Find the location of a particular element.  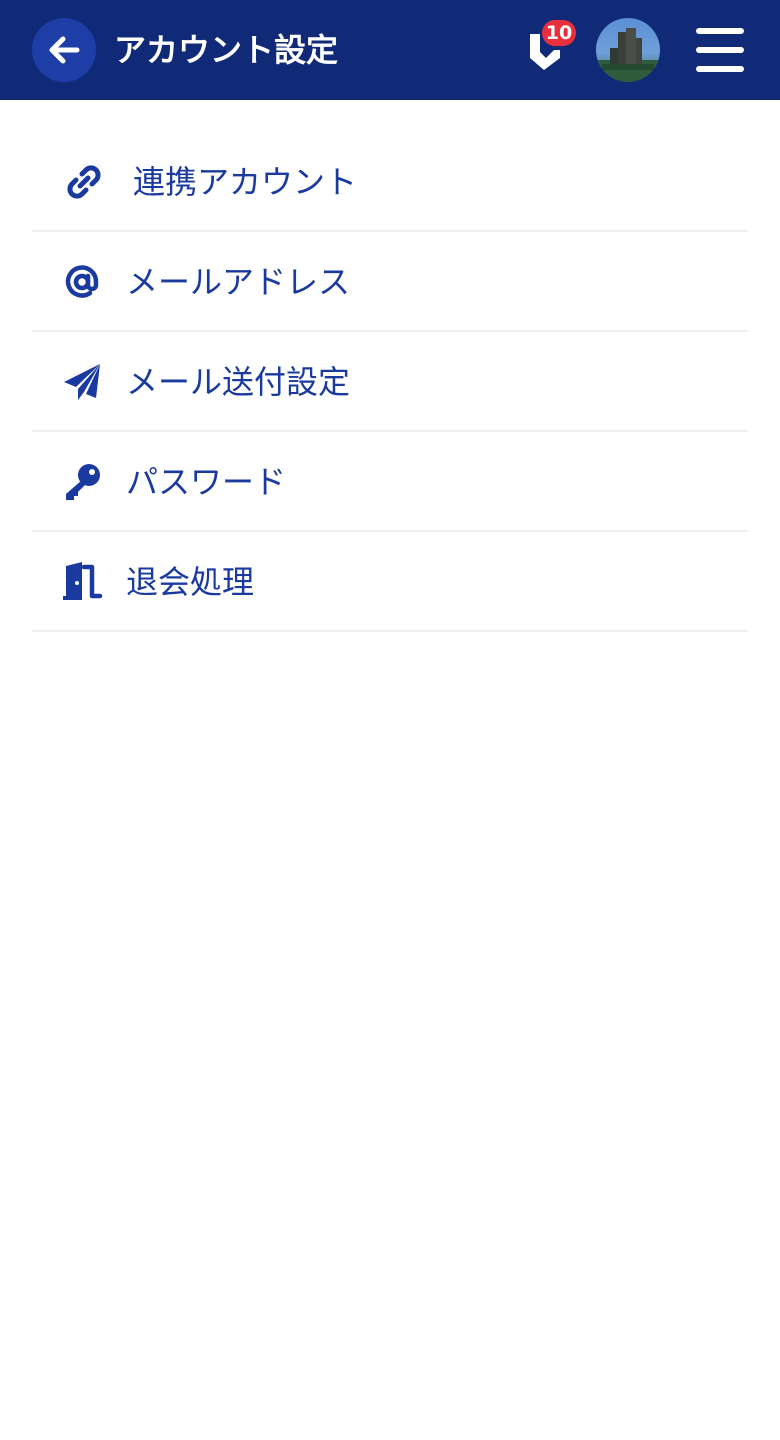

app-header: アカウント設定 10 is located at coordinates (390, 50).